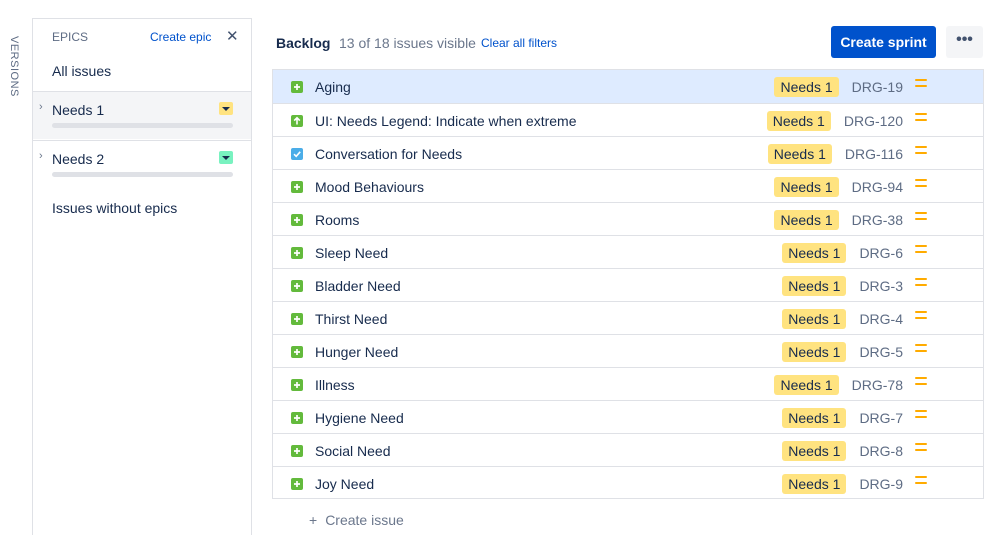  I want to click on epic-name: Needs 1, so click(78, 110).